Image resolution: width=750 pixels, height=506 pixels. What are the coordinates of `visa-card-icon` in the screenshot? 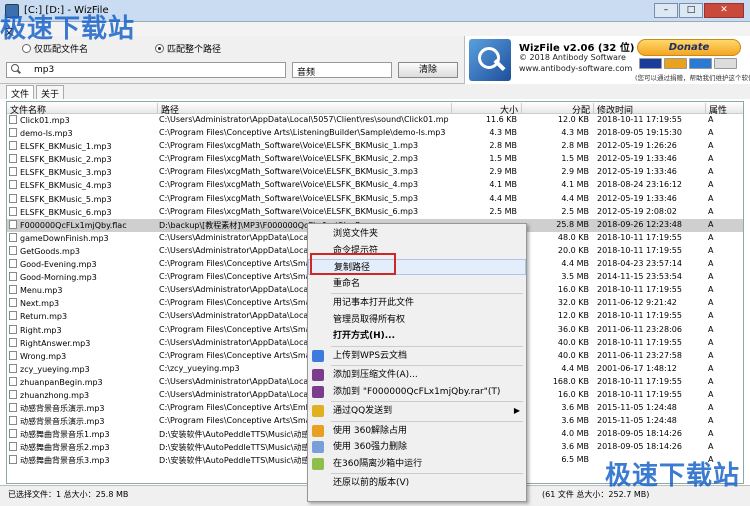 It's located at (650, 63).